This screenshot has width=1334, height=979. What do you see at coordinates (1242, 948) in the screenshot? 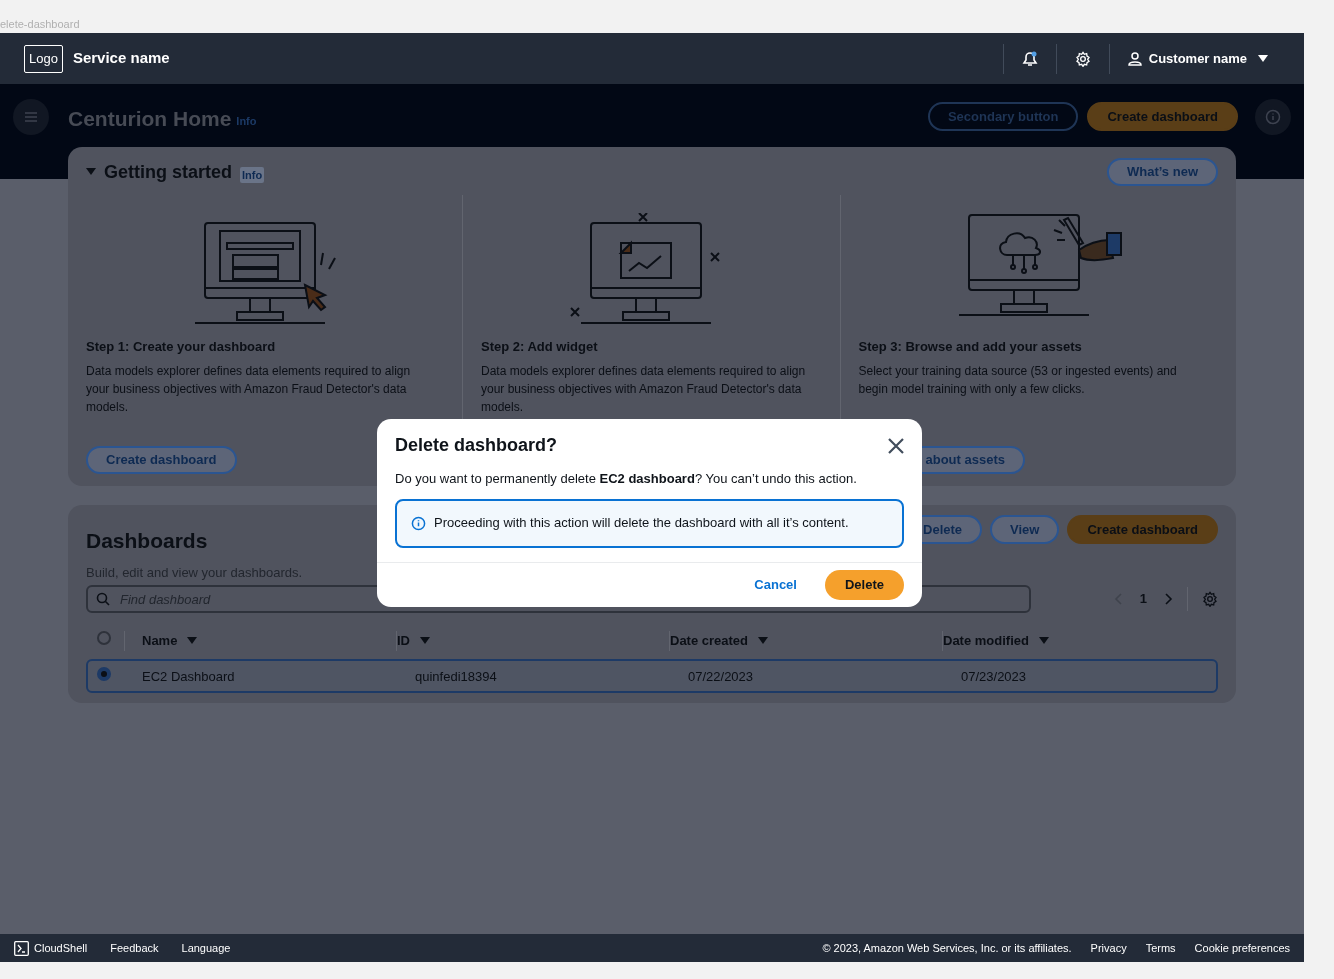
I see `footer-link: Cookie preferences` at bounding box center [1242, 948].